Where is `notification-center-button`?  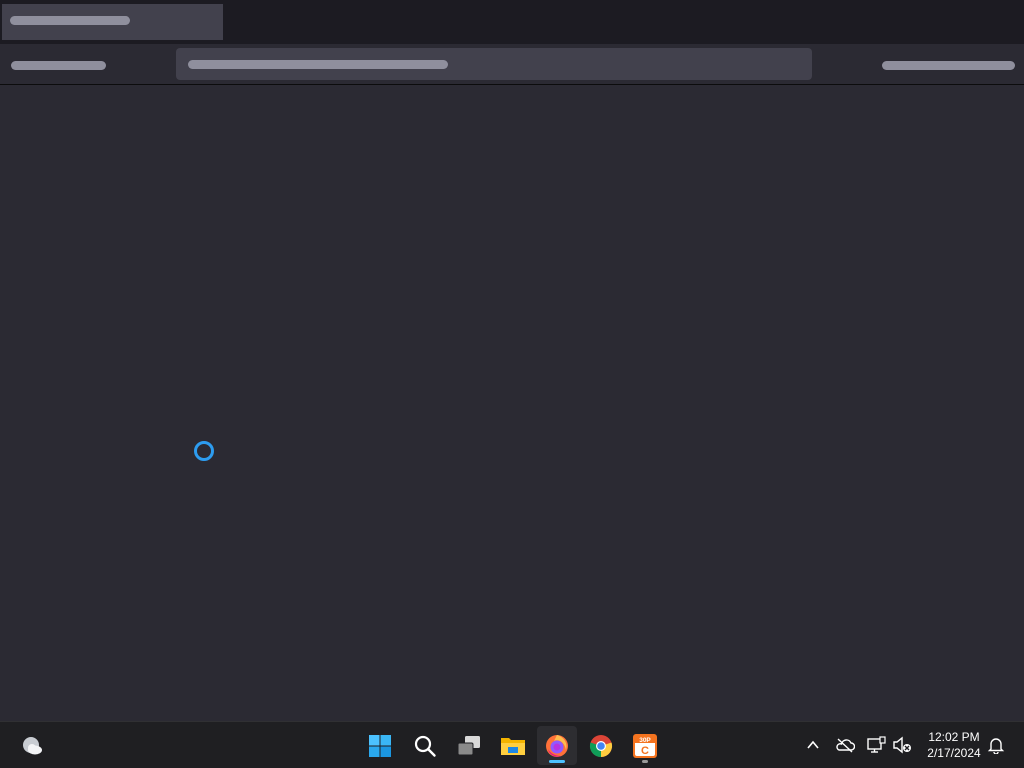 notification-center-button is located at coordinates (996, 745).